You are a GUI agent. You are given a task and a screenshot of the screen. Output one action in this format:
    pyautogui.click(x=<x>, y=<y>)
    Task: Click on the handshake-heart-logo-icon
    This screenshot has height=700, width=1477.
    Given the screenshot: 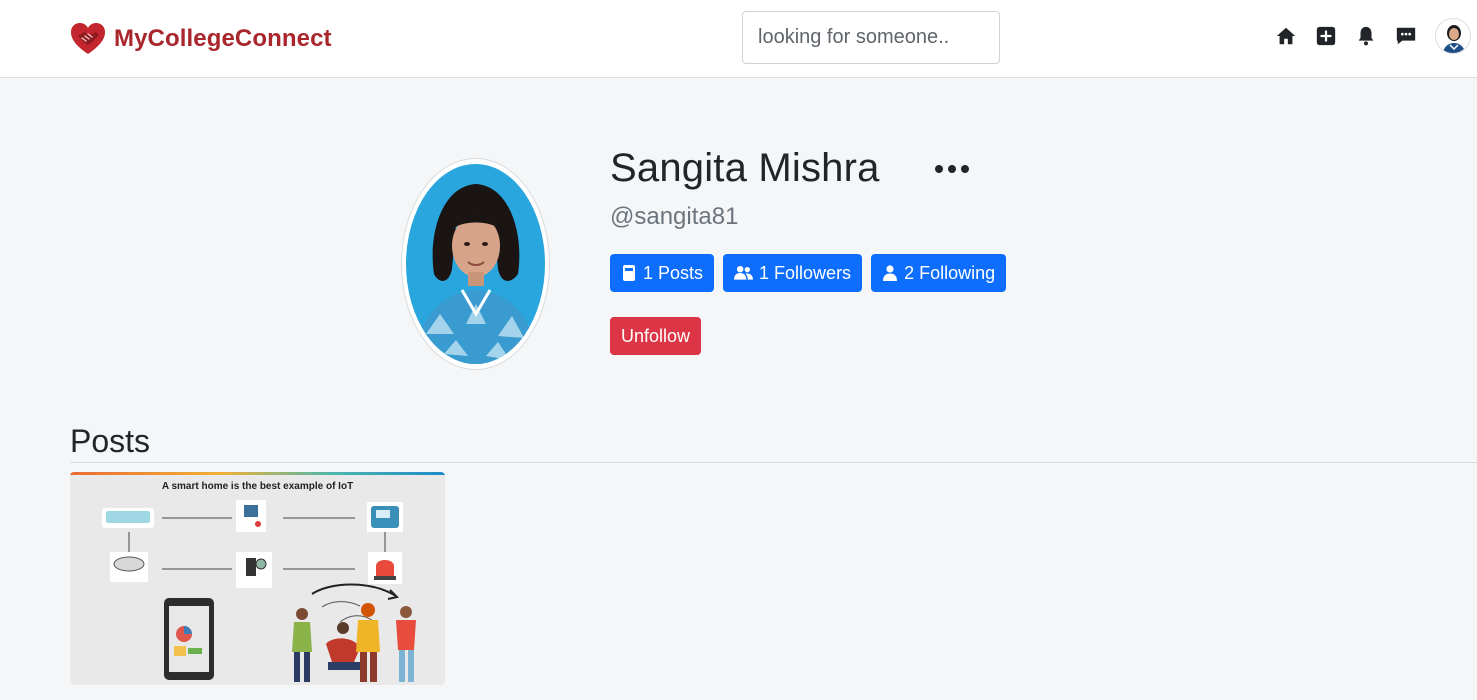 What is the action you would take?
    pyautogui.click(x=88, y=38)
    